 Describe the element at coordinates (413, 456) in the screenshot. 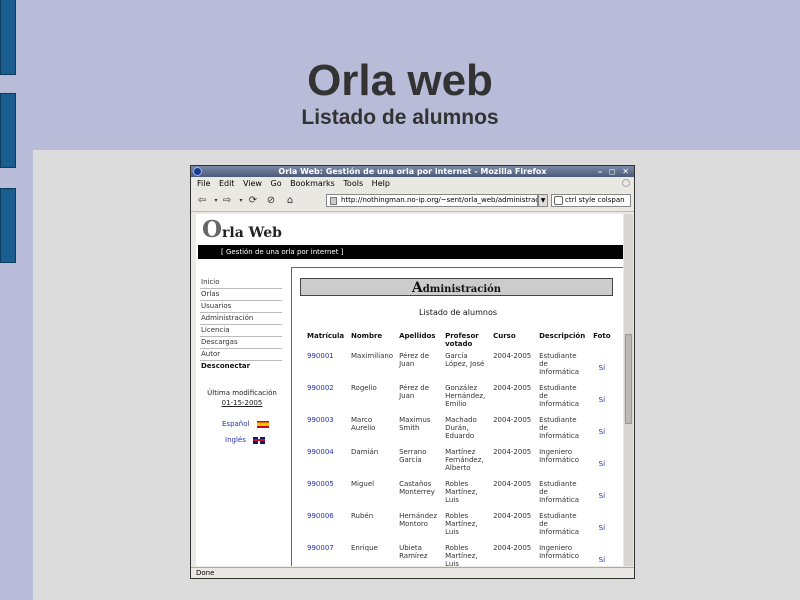

I see `cell-apellidos: Serrano García` at that location.